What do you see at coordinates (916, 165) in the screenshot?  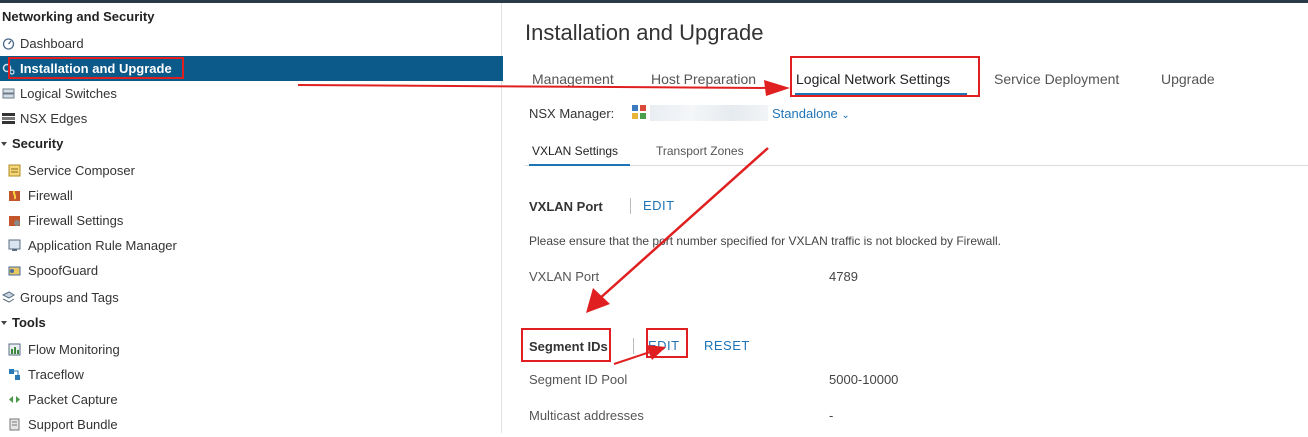 I see `subtab-divider` at bounding box center [916, 165].